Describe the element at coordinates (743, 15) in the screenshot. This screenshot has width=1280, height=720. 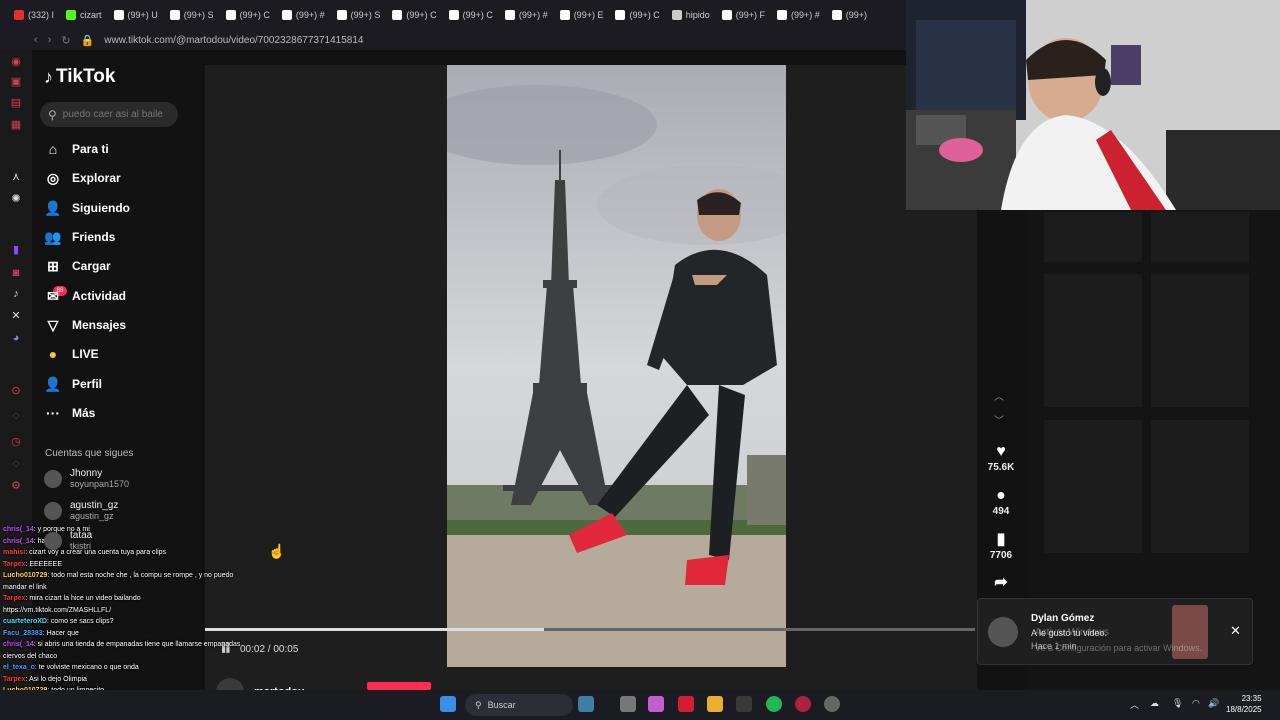
I see `browser-tab: (99+) F` at that location.